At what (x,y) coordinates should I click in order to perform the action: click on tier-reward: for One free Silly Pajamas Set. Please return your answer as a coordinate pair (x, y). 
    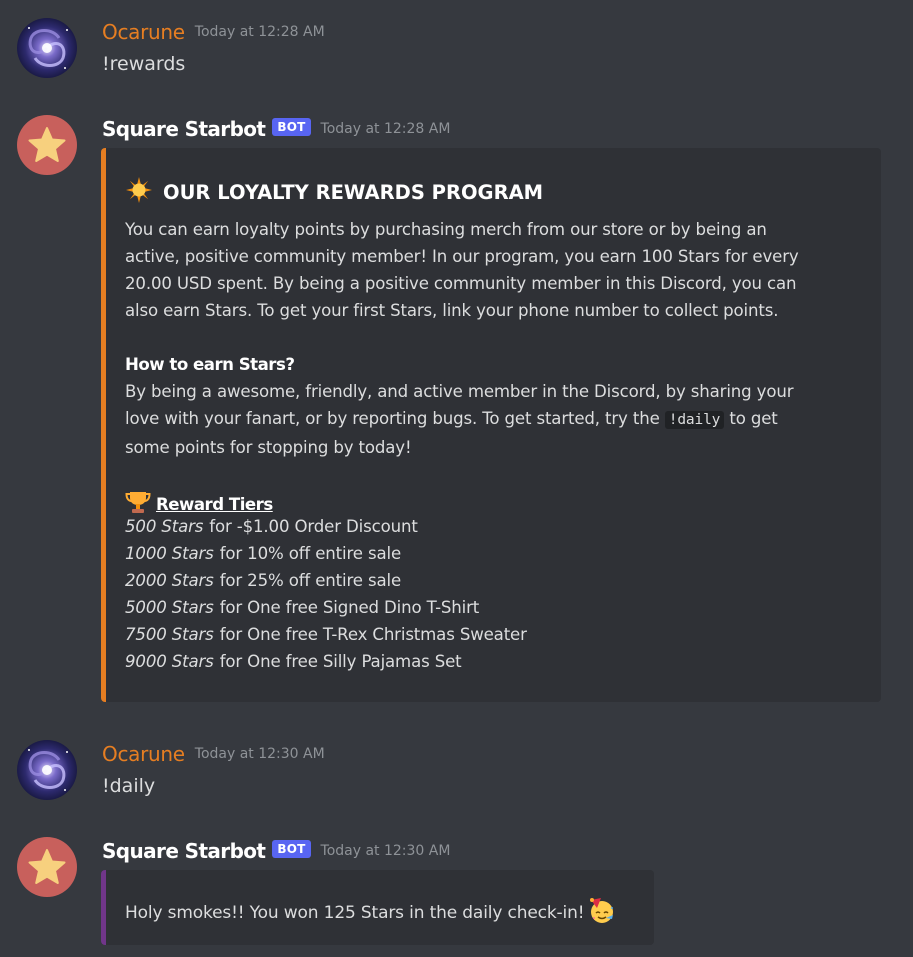
    Looking at the image, I should click on (340, 661).